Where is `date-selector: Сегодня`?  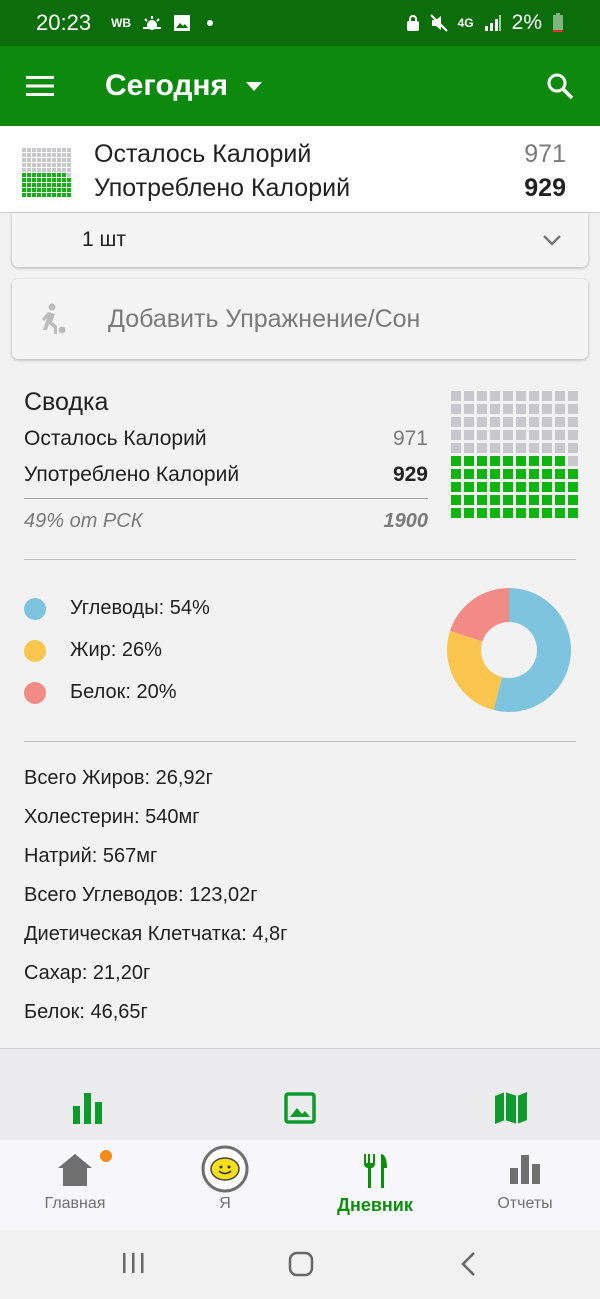 date-selector: Сегодня is located at coordinates (184, 86).